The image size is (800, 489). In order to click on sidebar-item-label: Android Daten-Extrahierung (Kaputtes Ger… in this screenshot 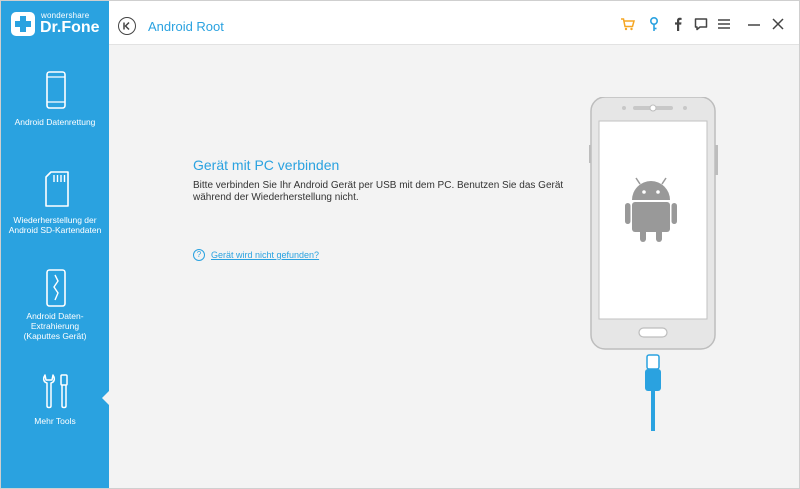, I will do `click(55, 326)`.